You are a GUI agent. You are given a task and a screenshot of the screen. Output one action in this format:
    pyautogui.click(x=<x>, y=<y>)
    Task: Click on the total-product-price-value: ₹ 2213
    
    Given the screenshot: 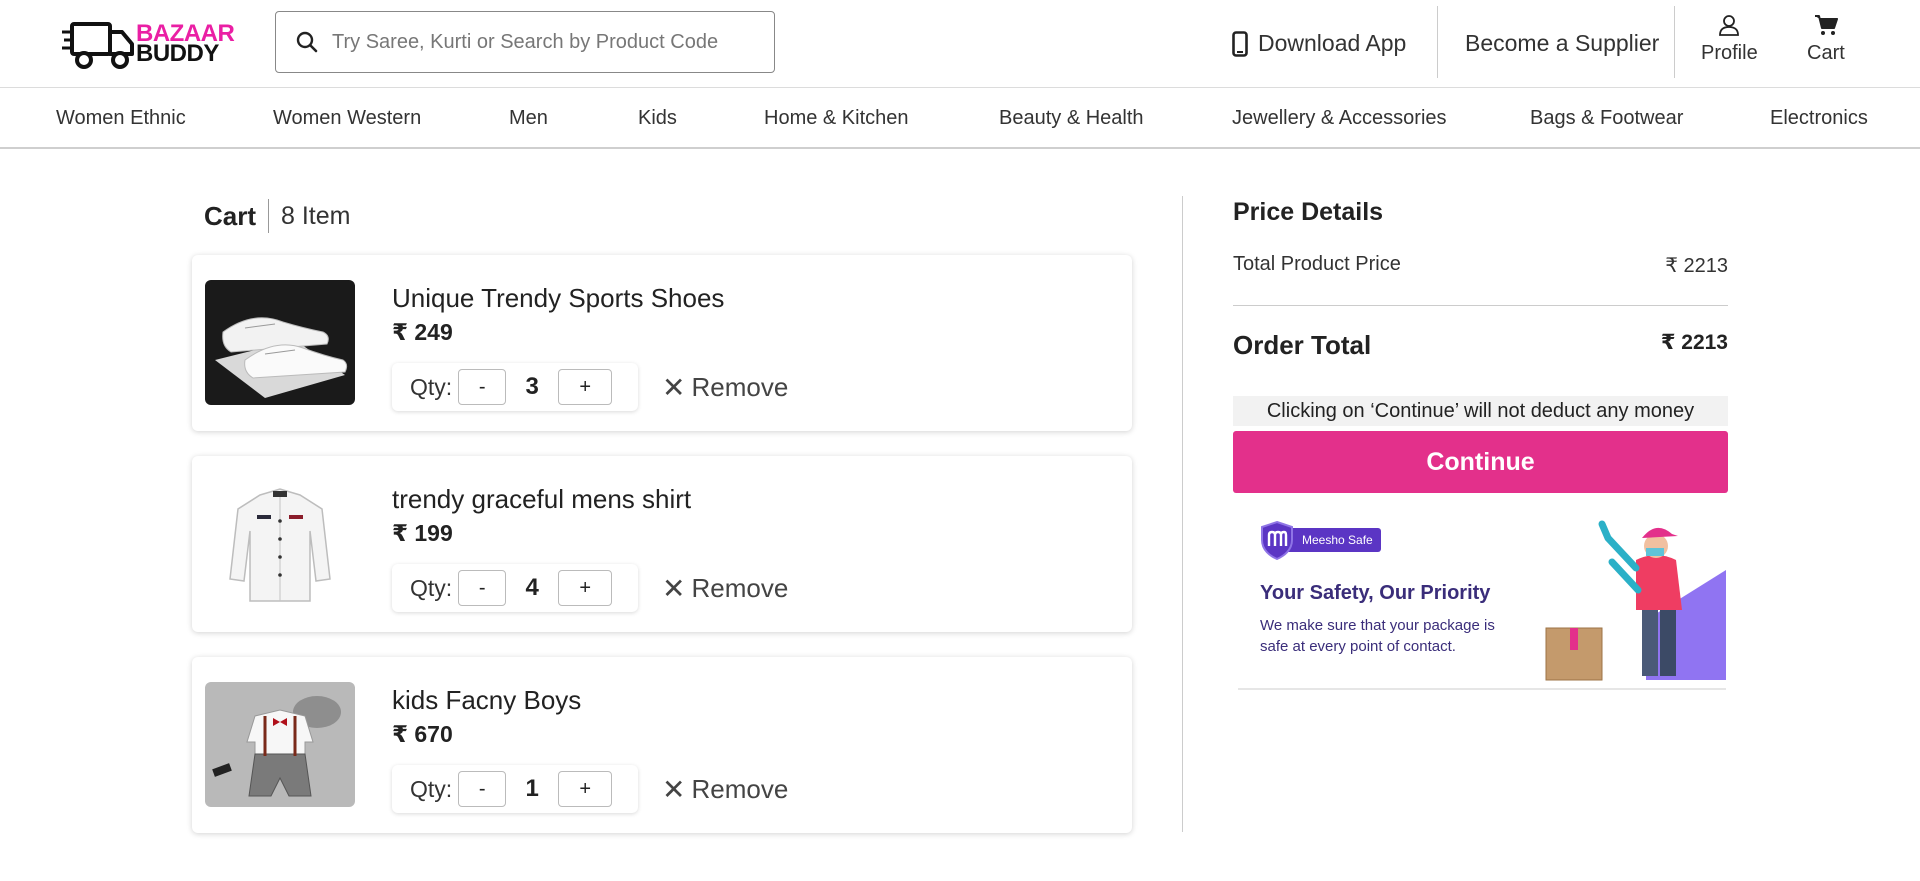 What is the action you would take?
    pyautogui.click(x=1696, y=266)
    